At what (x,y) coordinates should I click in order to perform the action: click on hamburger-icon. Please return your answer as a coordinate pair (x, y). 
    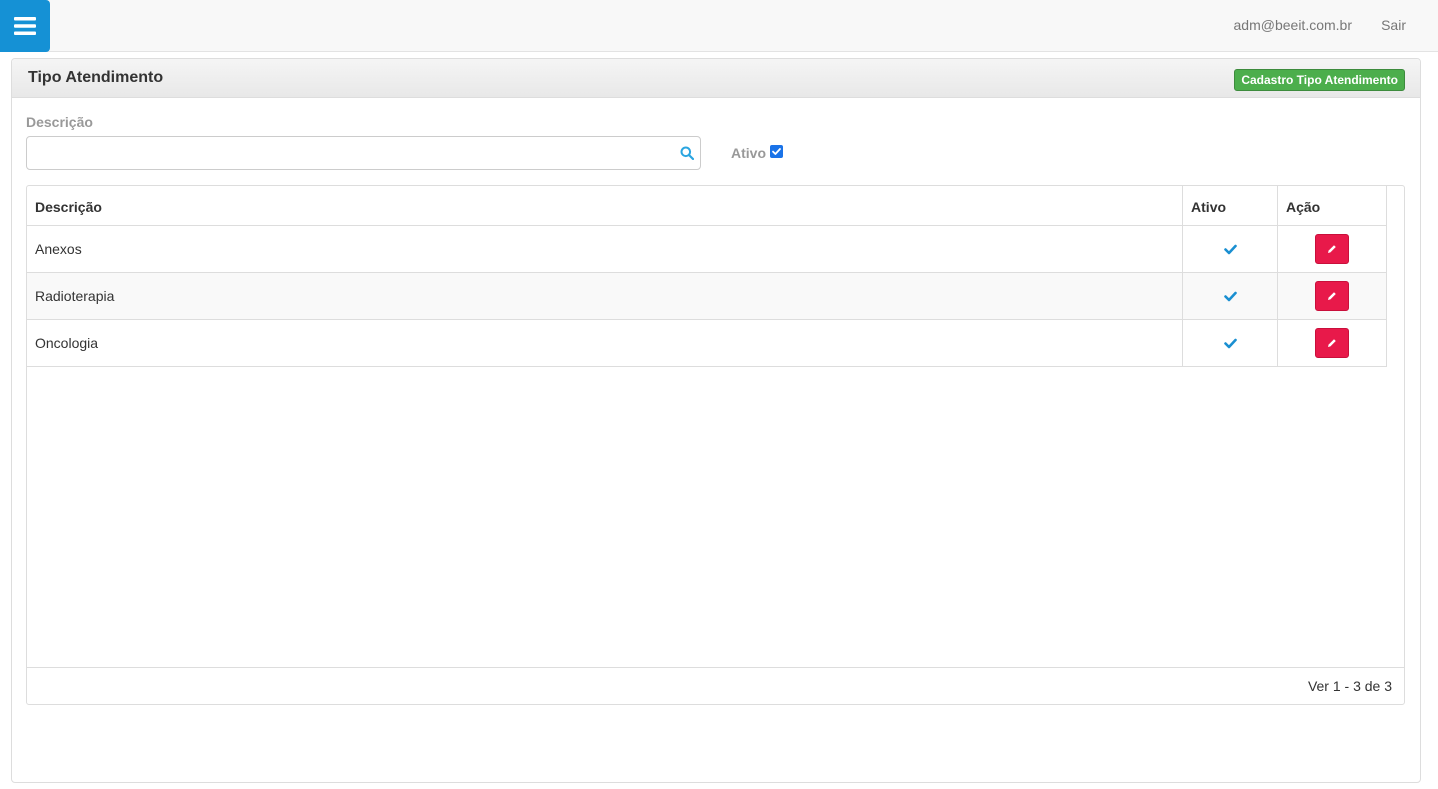
    Looking at the image, I should click on (25, 26).